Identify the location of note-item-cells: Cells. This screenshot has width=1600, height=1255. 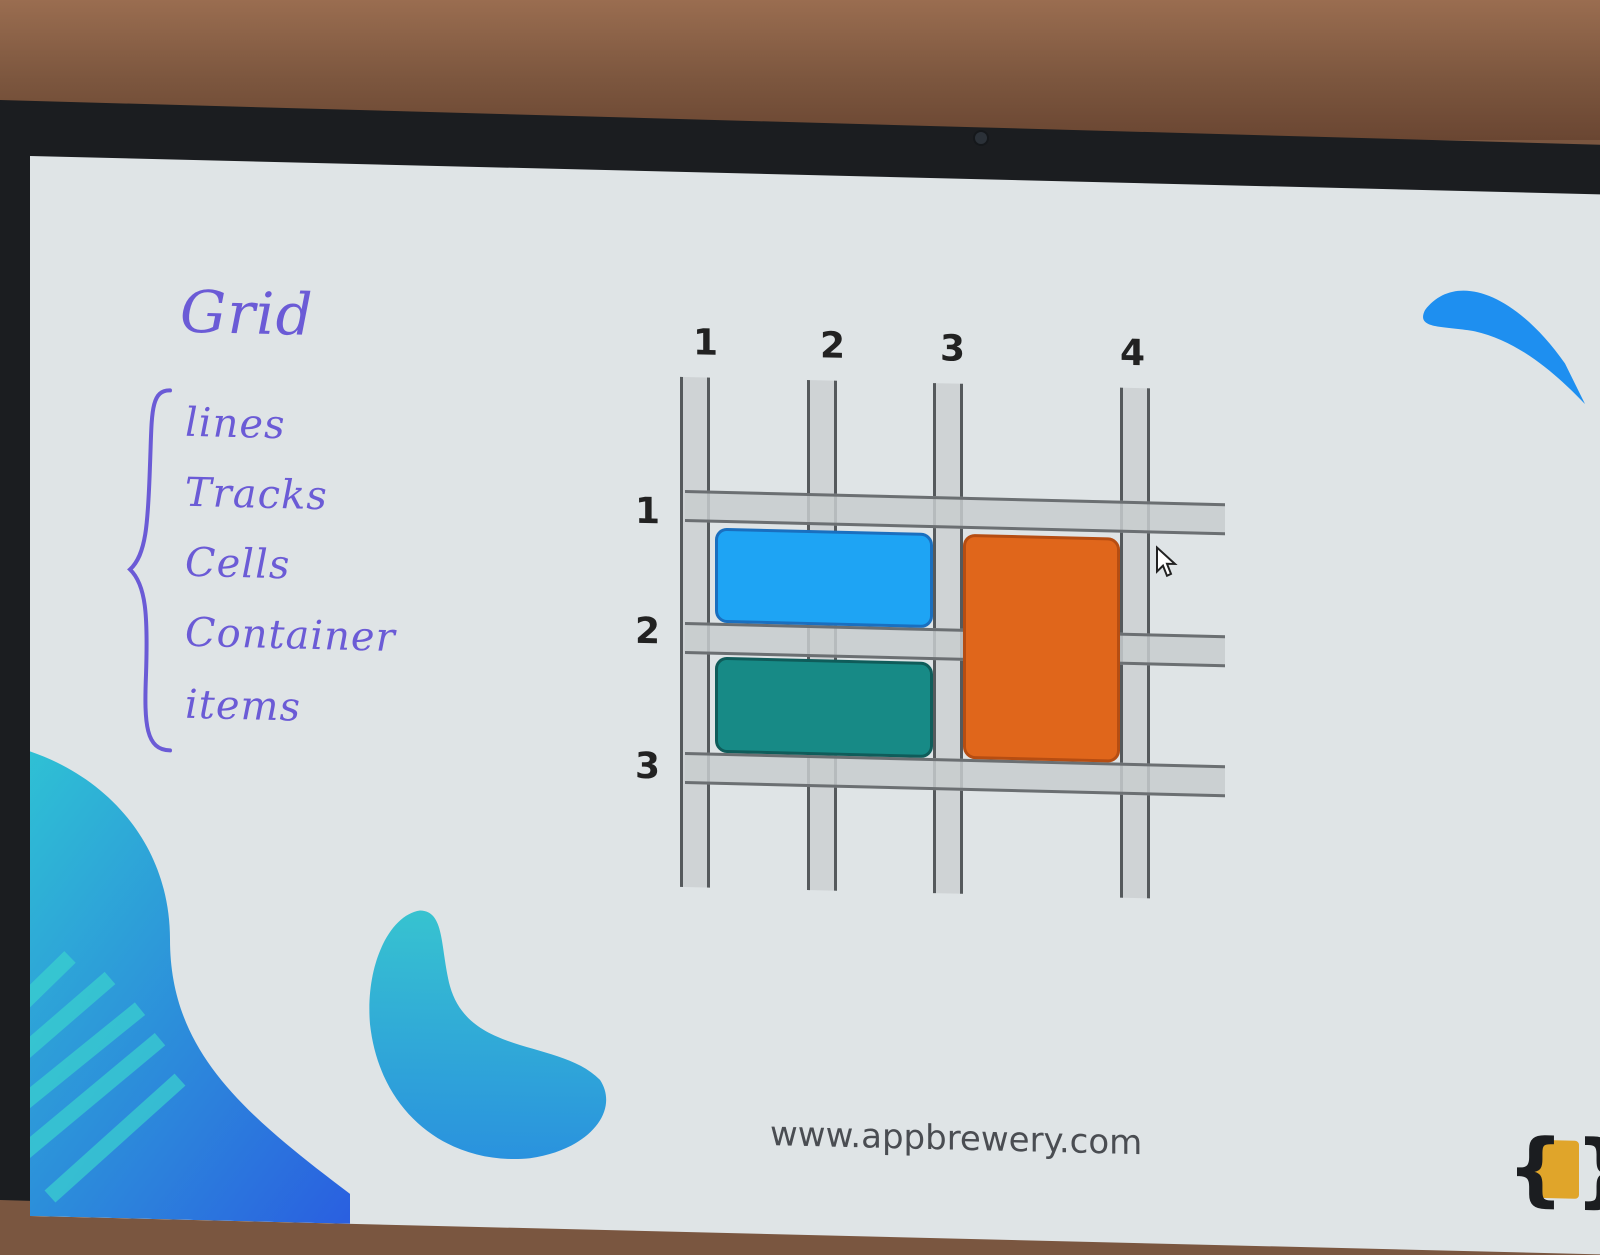
(238, 564).